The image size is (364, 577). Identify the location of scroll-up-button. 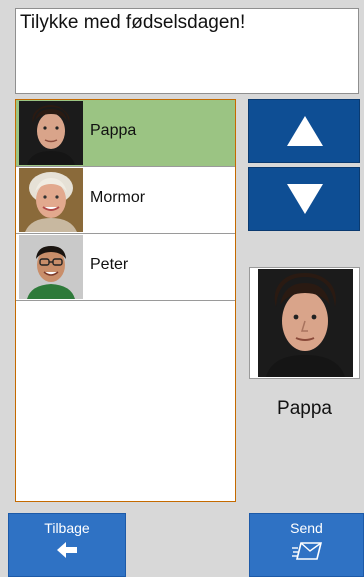
(304, 131).